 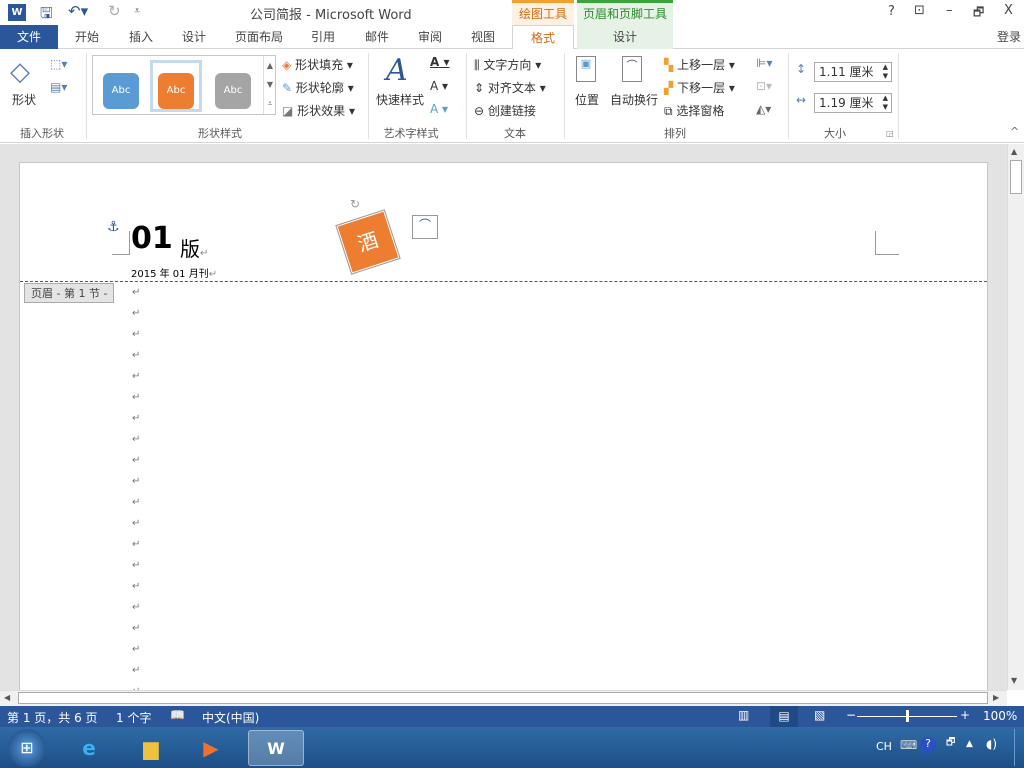 I want to click on horizontal-scroll-thumb, so click(x=503, y=698).